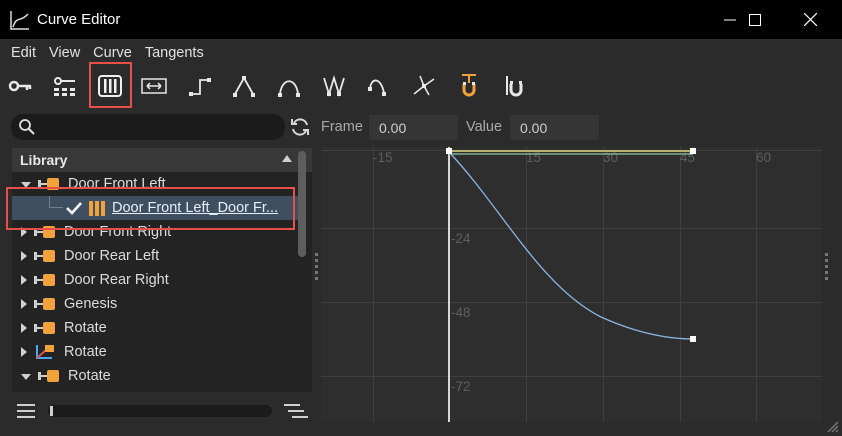 The height and width of the screenshot is (436, 842). I want to click on maximize-icon, so click(755, 19).